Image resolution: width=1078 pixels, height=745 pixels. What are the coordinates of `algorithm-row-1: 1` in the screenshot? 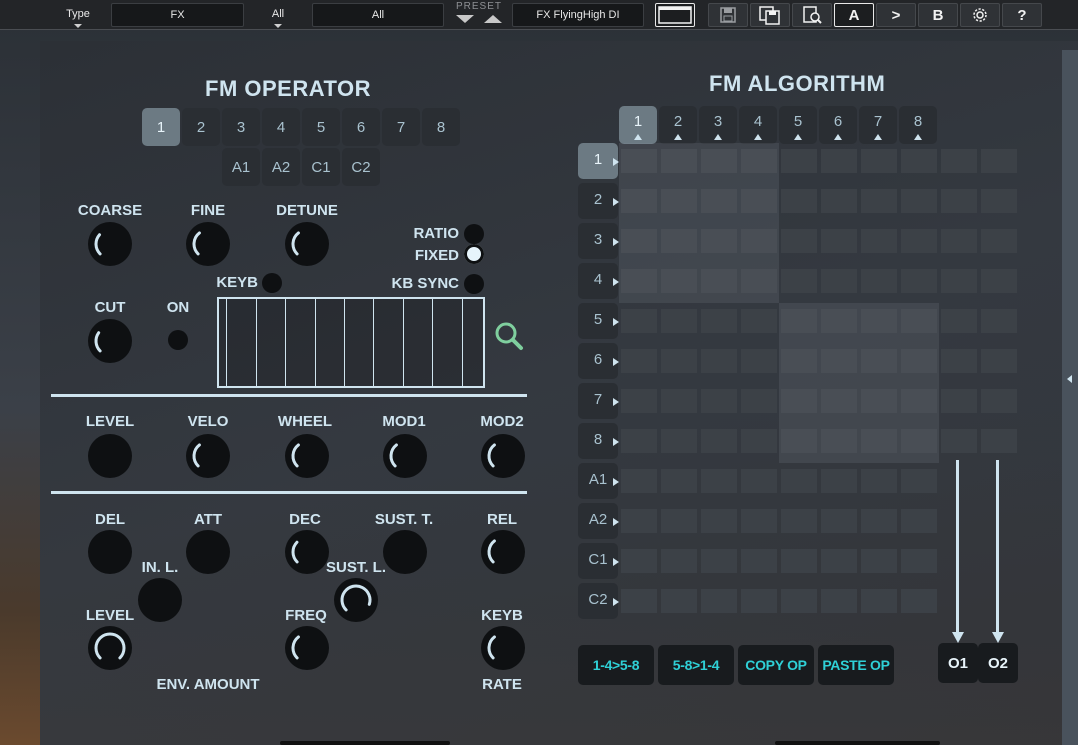 It's located at (598, 161).